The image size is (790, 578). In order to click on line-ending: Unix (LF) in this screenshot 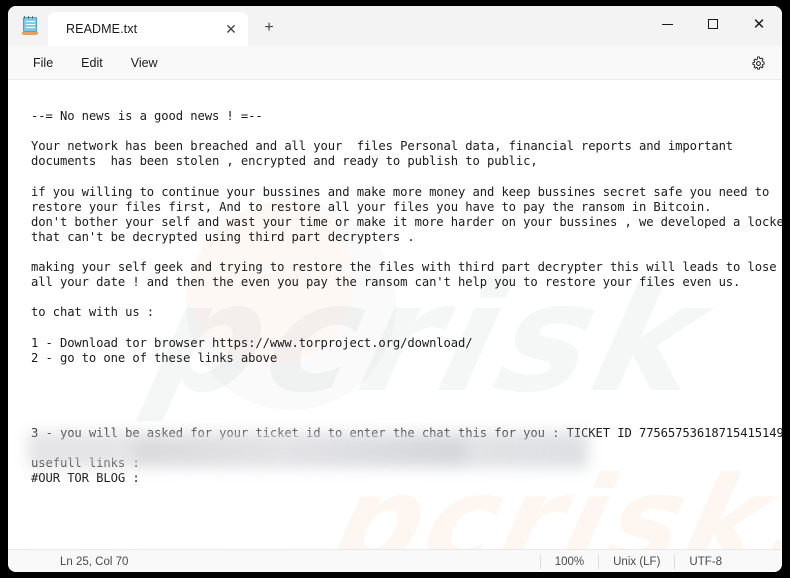, I will do `click(636, 562)`.